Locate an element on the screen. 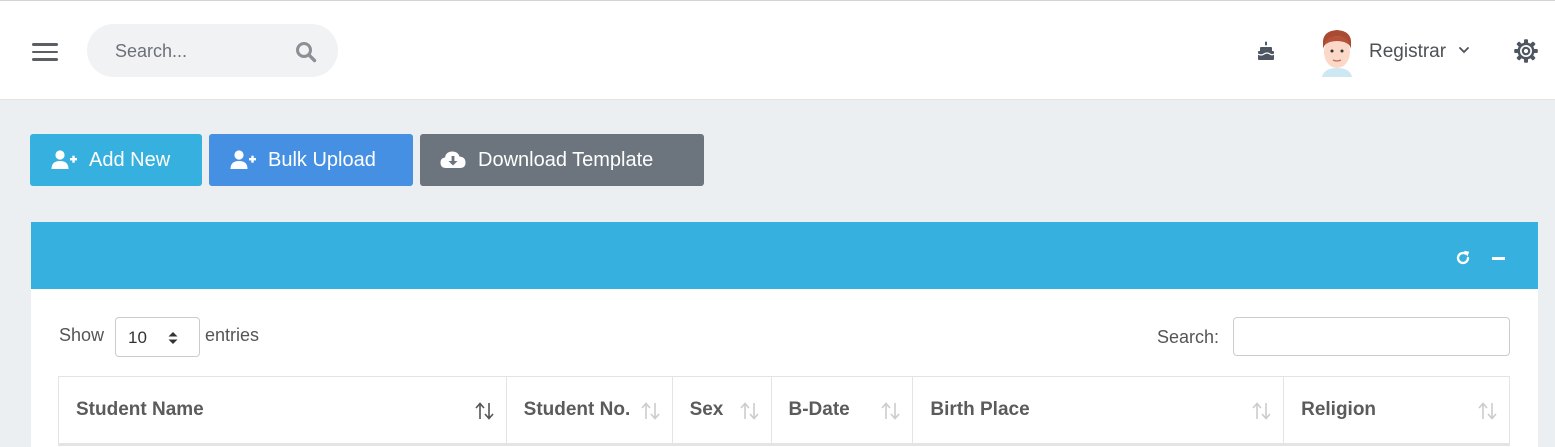 The image size is (1555, 447). cake-icon is located at coordinates (1266, 51).